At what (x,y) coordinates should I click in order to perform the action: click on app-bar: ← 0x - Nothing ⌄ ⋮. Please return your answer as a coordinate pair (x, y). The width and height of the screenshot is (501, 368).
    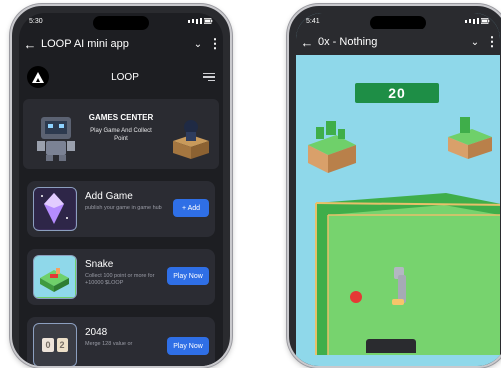
    Looking at the image, I should click on (398, 42).